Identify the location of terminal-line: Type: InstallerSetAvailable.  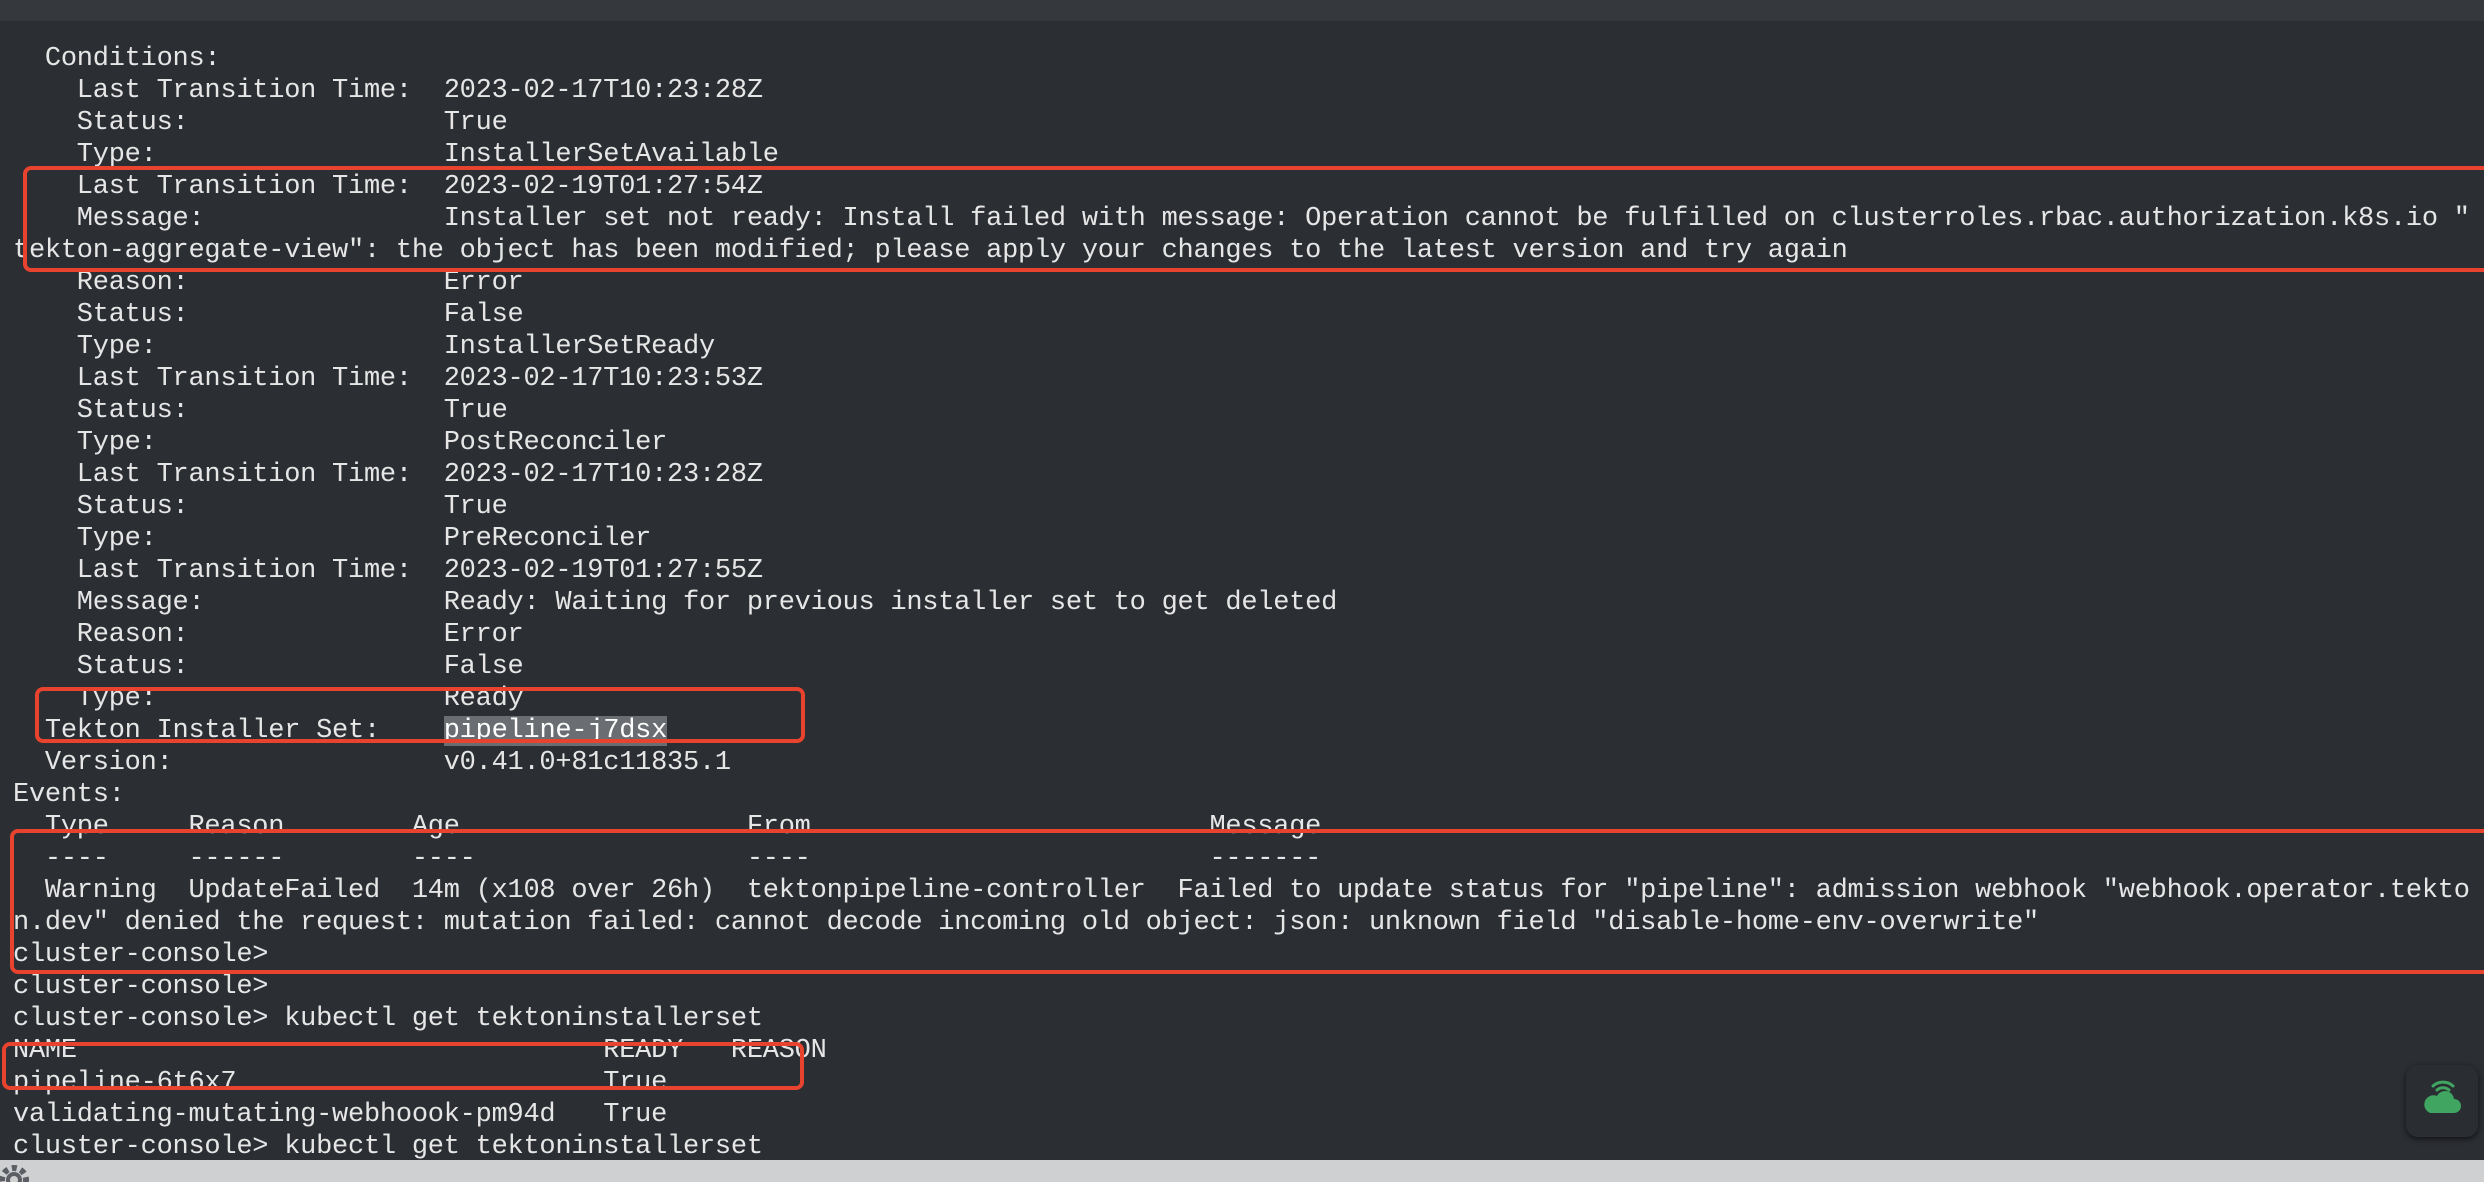
(396, 155).